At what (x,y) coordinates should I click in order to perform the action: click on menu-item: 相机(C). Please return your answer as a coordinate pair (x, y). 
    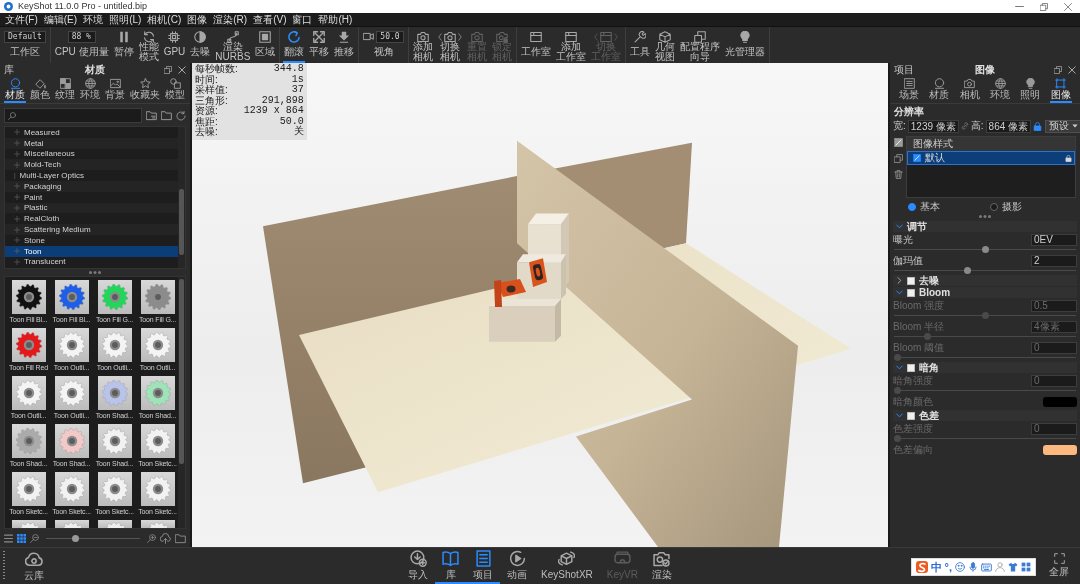
    Looking at the image, I should click on (164, 19).